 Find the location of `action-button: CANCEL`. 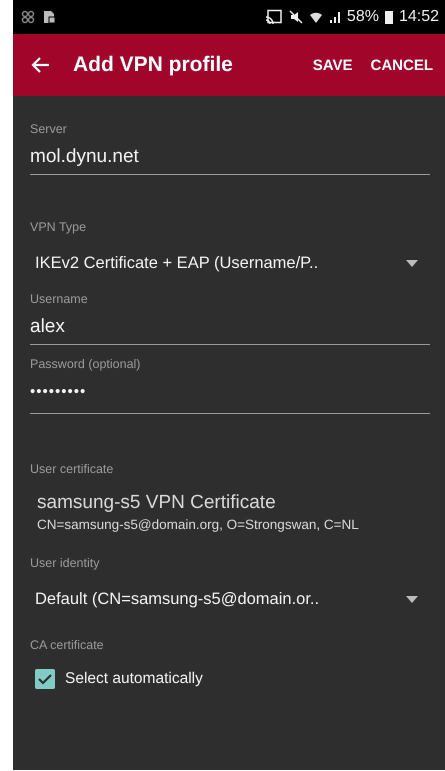

action-button: CANCEL is located at coordinates (401, 65).